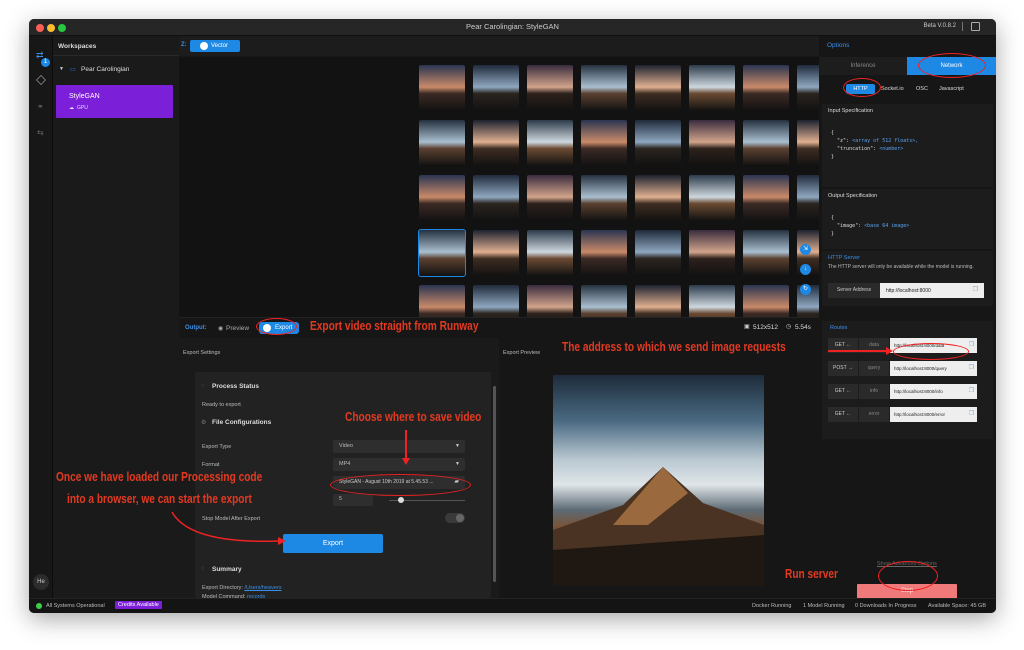  What do you see at coordinates (833, 157) in the screenshot?
I see `code-brace: }` at bounding box center [833, 157].